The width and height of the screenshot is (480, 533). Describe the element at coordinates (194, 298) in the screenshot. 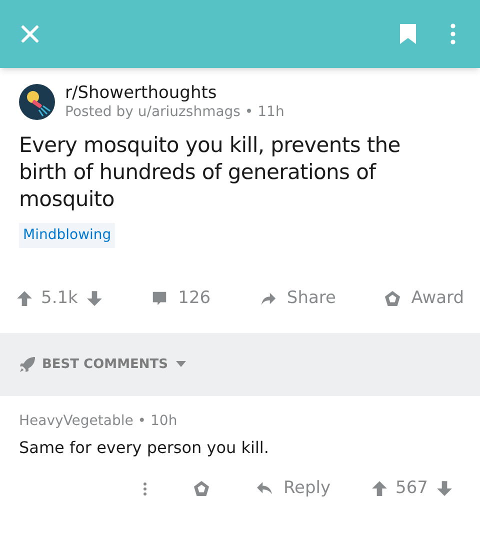

I see `comment-count: 126` at that location.